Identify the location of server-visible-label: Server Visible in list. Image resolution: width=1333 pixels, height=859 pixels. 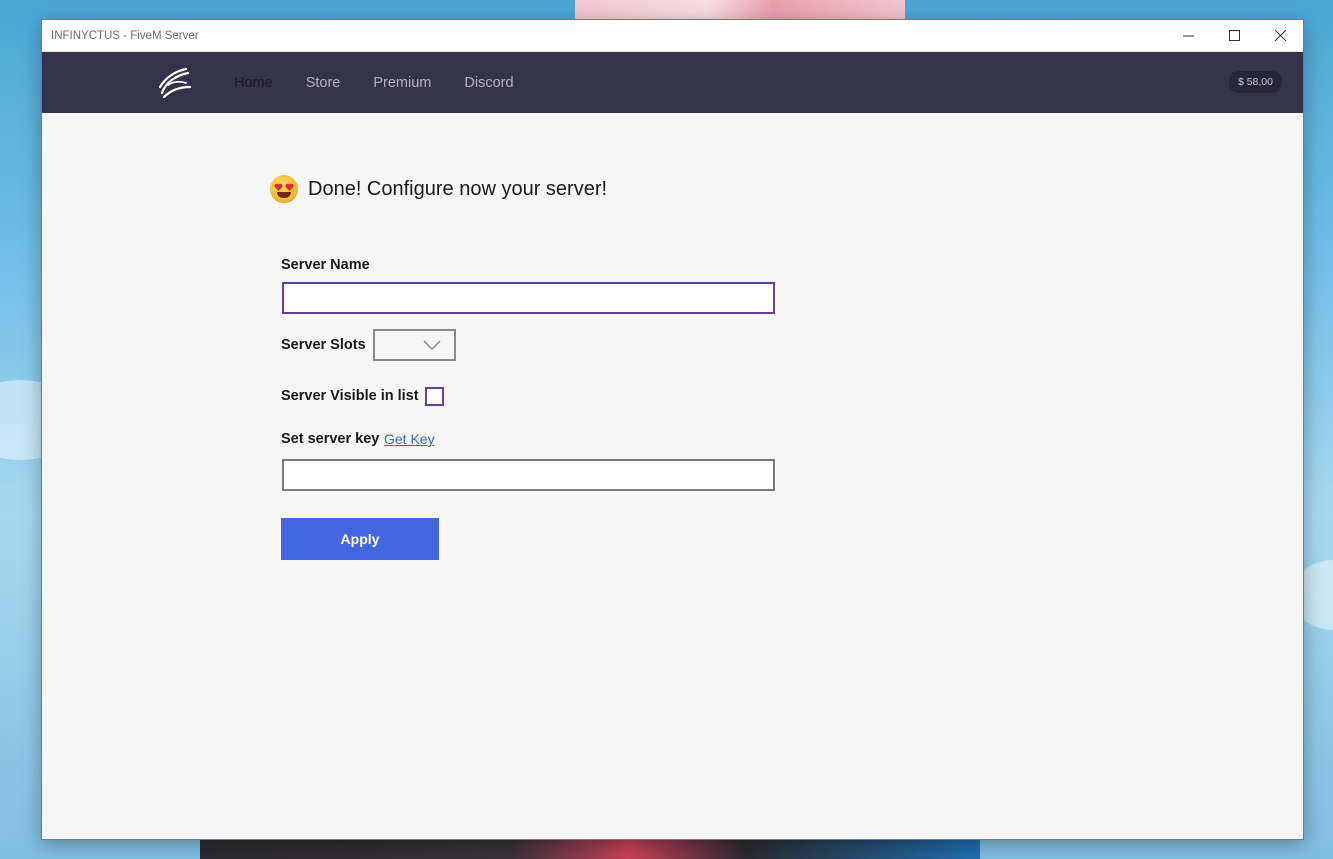
(350, 396).